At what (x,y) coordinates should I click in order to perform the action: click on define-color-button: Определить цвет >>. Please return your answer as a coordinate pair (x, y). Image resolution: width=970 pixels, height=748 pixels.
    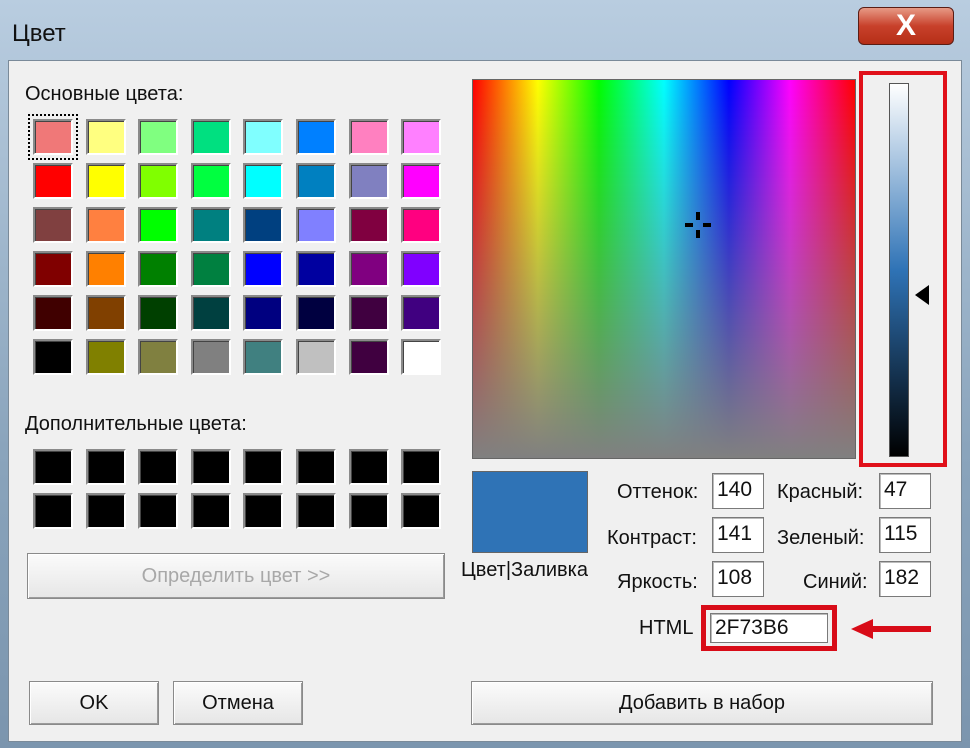
    Looking at the image, I should click on (236, 576).